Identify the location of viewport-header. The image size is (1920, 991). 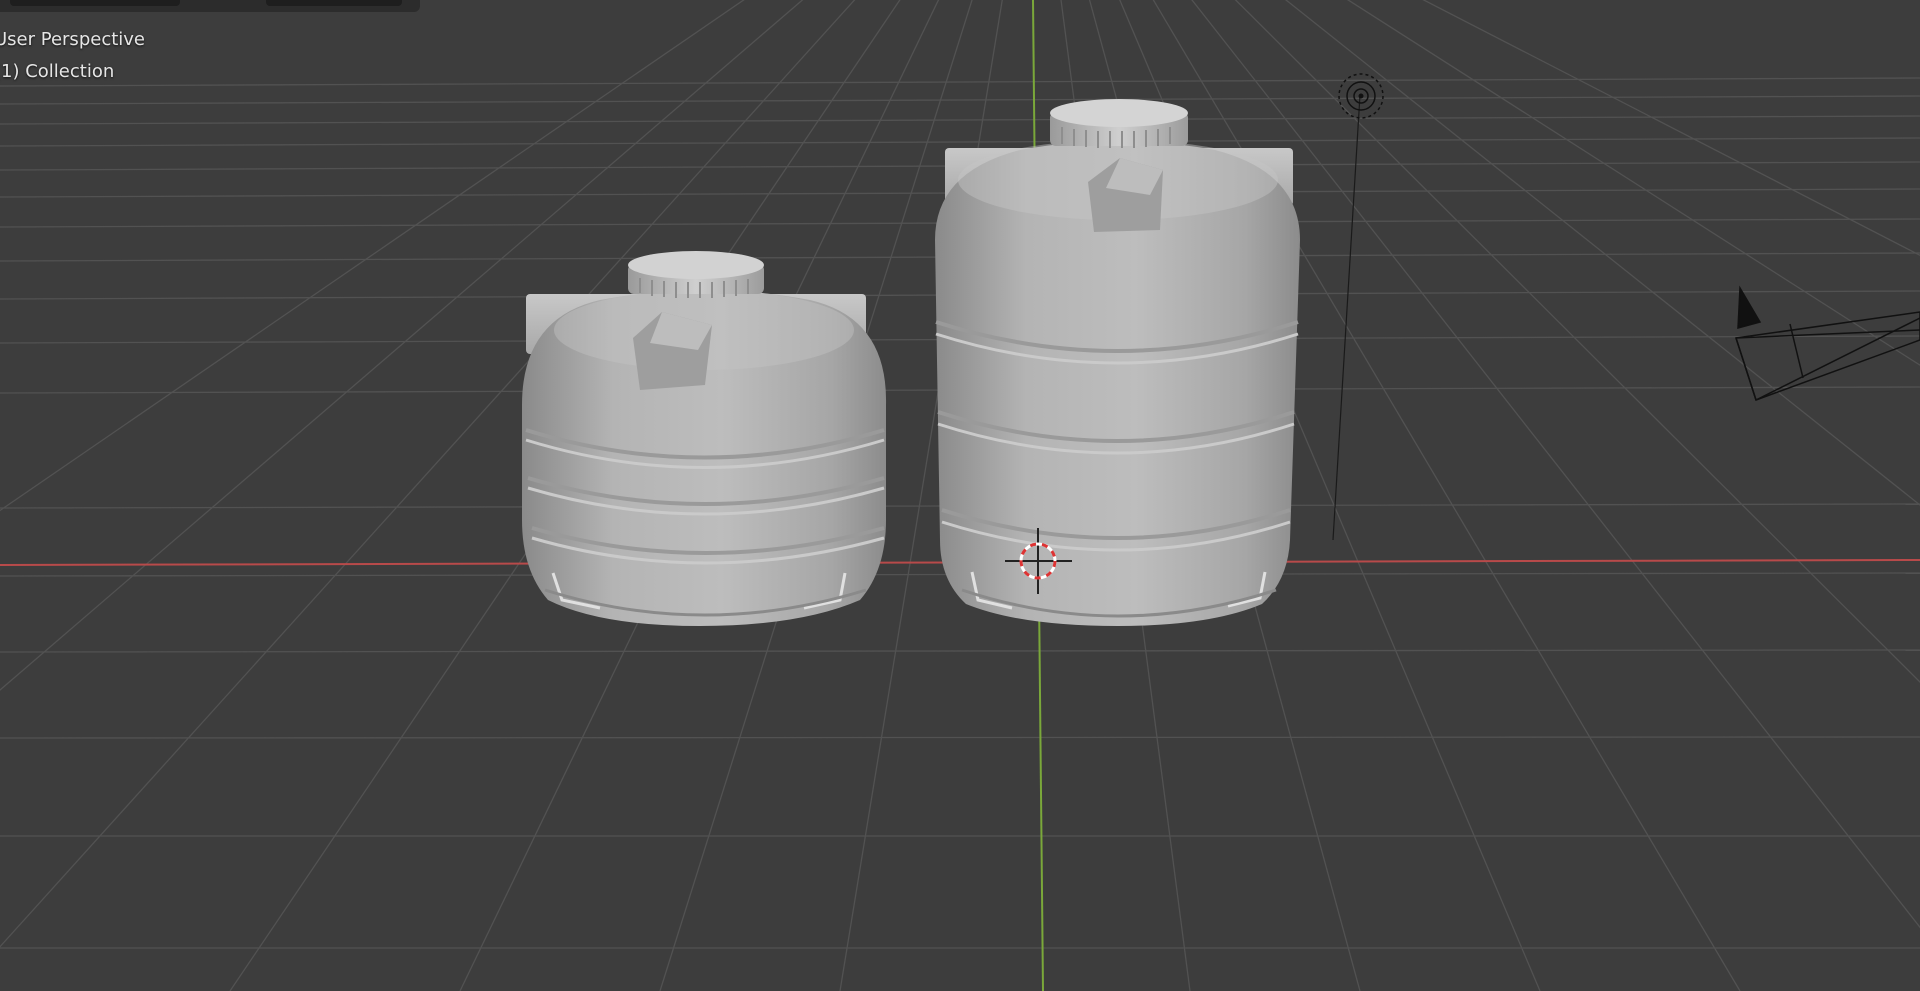
(210, 6).